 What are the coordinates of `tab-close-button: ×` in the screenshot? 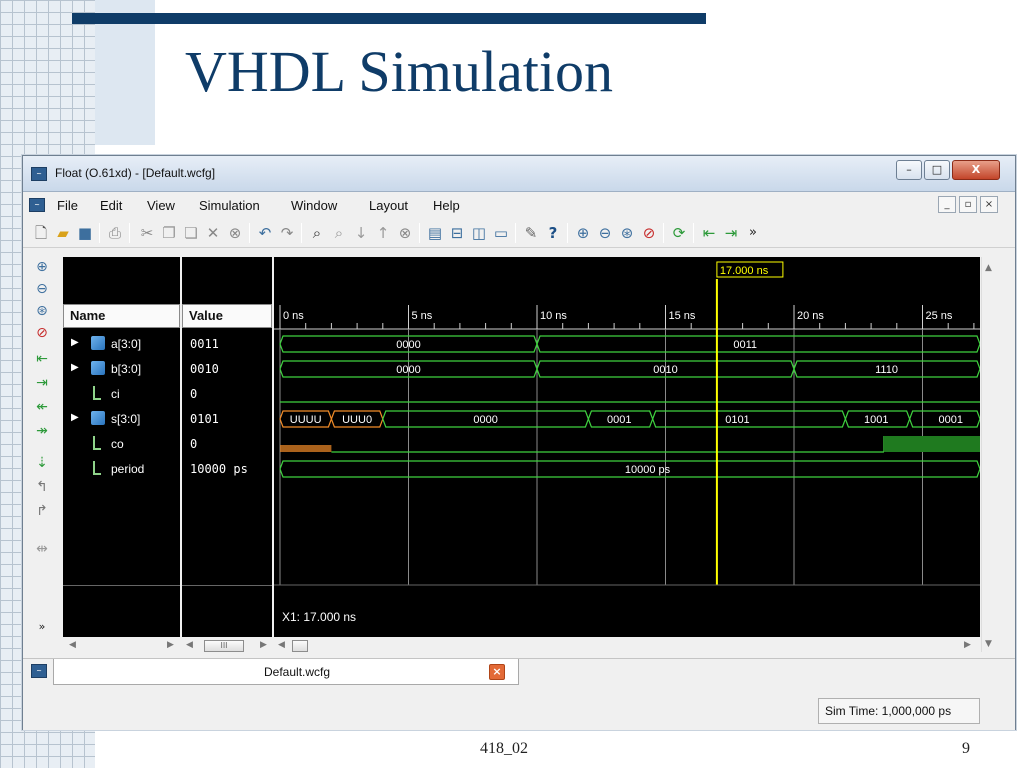 It's located at (497, 672).